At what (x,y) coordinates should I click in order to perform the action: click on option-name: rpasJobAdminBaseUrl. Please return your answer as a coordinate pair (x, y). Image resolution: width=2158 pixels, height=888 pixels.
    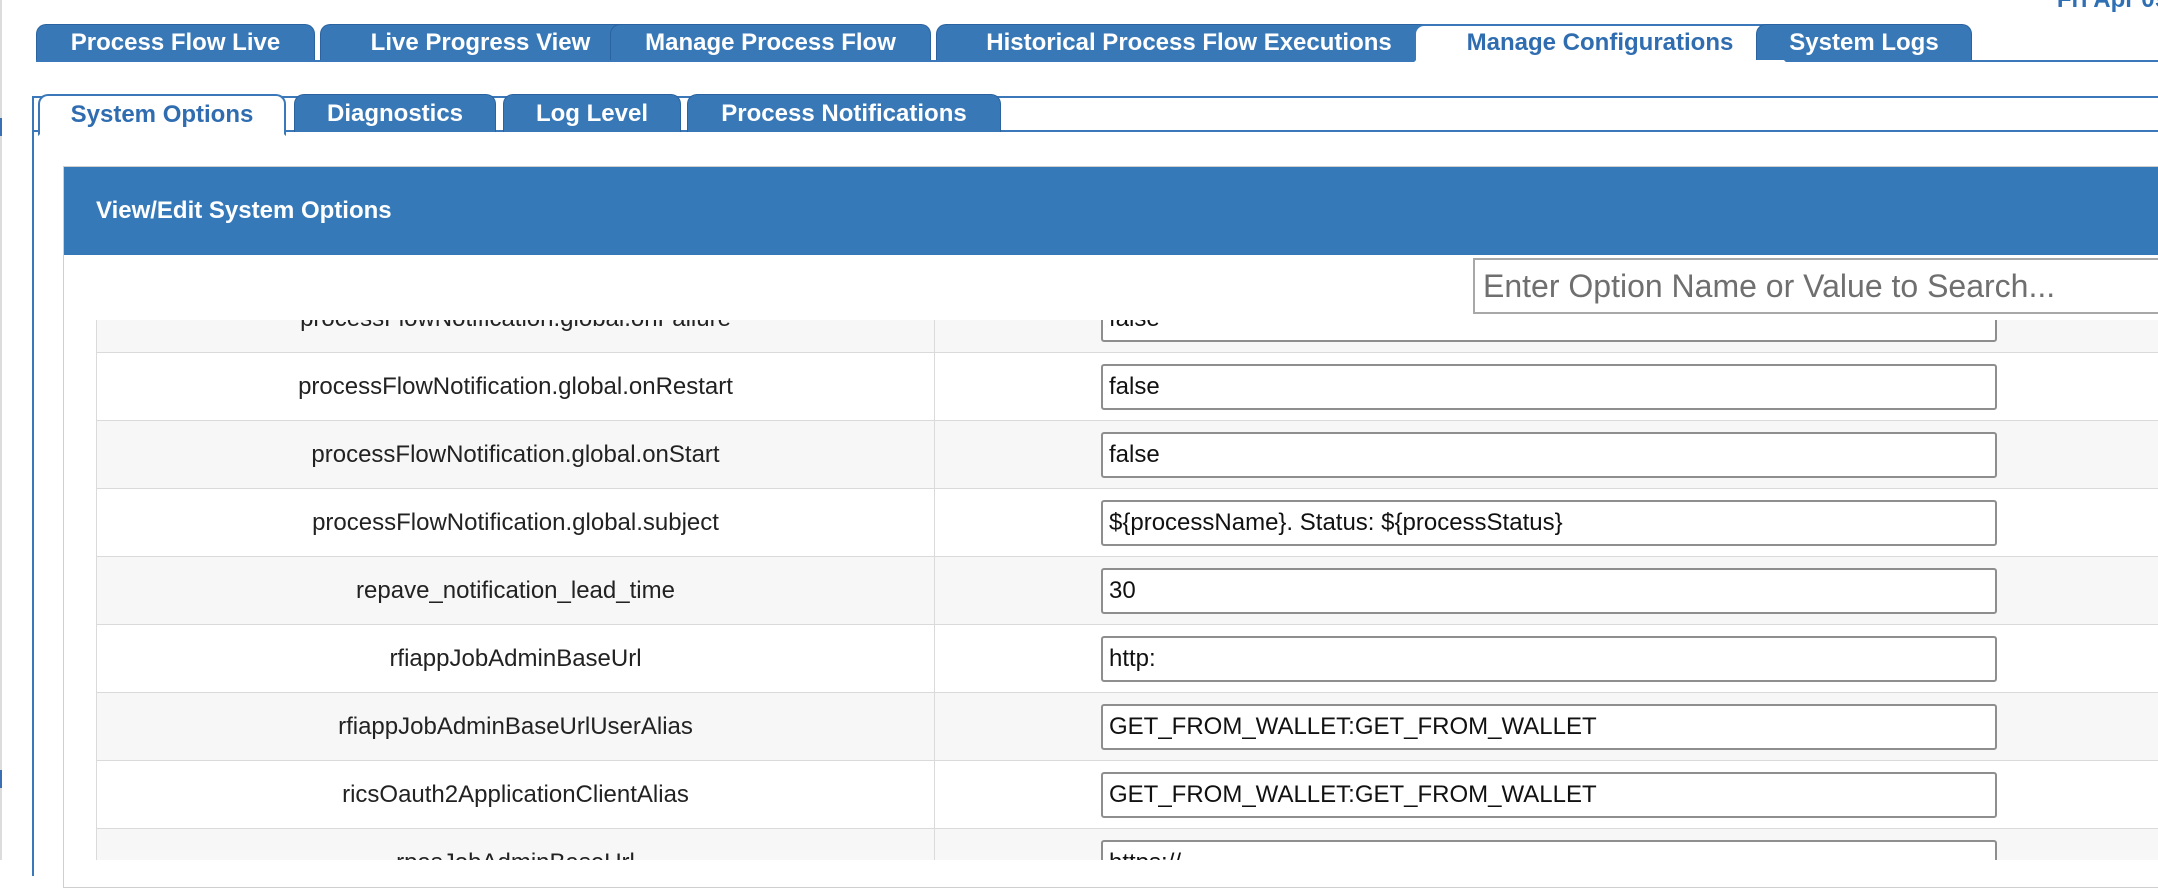
    Looking at the image, I should click on (516, 845).